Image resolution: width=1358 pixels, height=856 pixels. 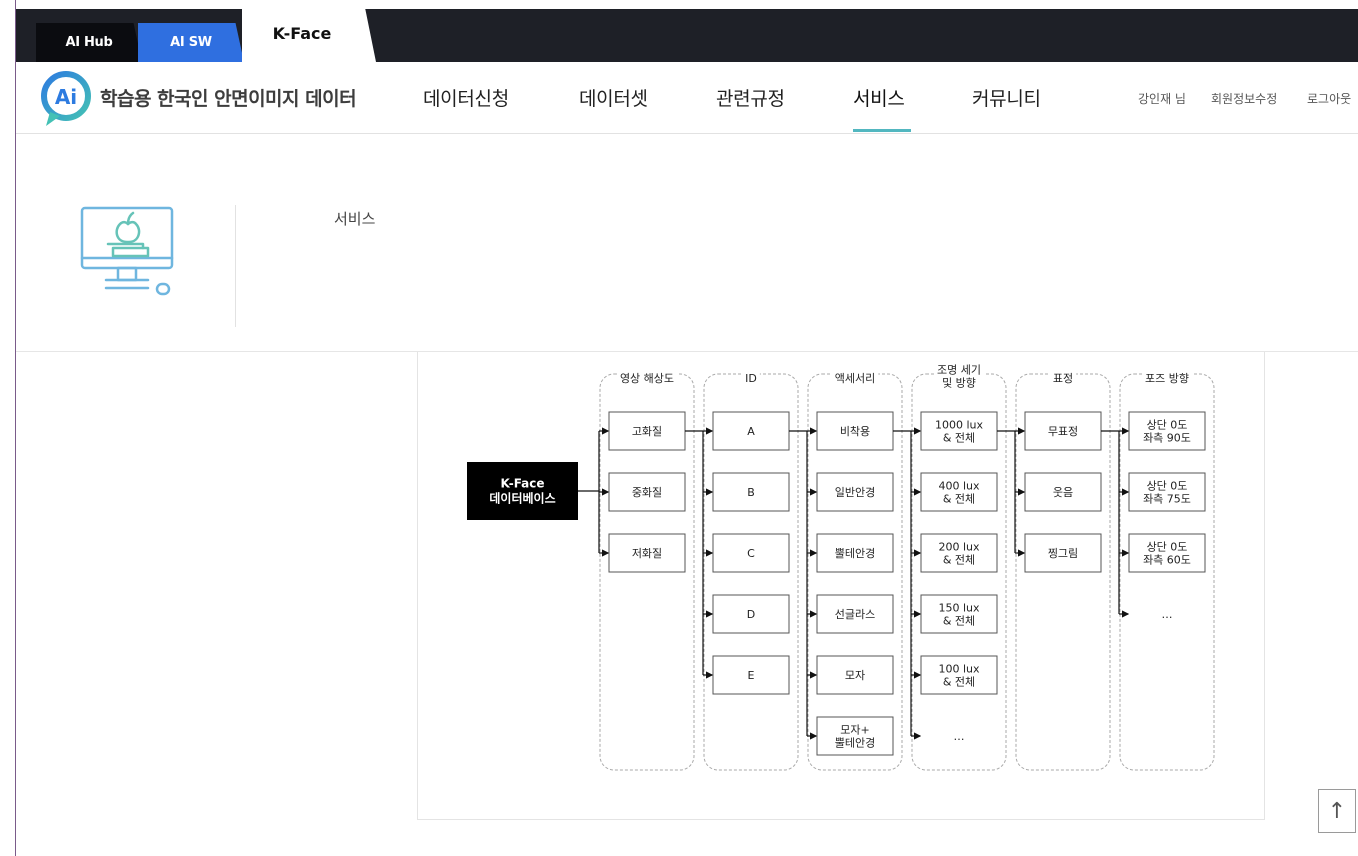 I want to click on column-header: 조명 세기 및 방향, so click(x=959, y=377).